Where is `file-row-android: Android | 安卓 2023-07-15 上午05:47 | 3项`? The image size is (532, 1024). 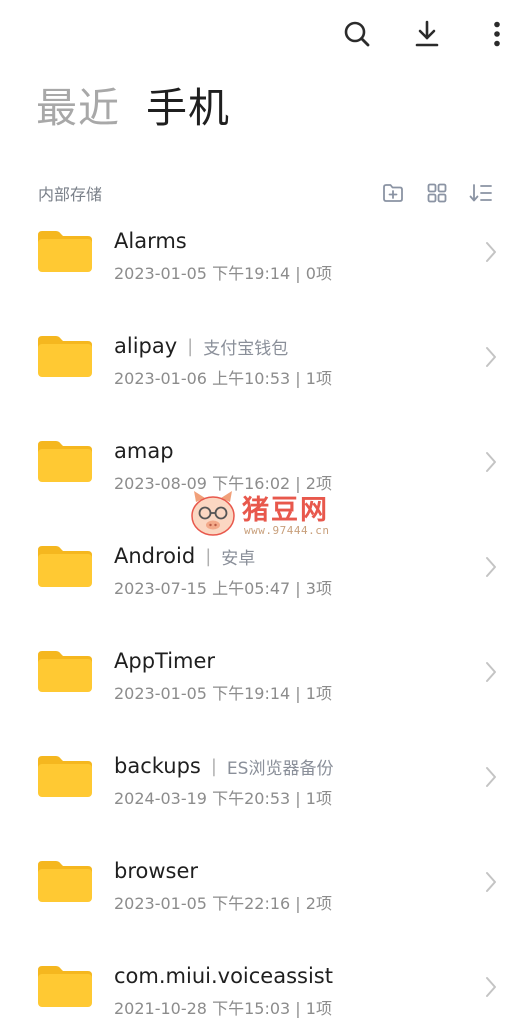
file-row-android: Android | 安卓 2023-07-15 上午05:47 | 3项 is located at coordinates (266, 579).